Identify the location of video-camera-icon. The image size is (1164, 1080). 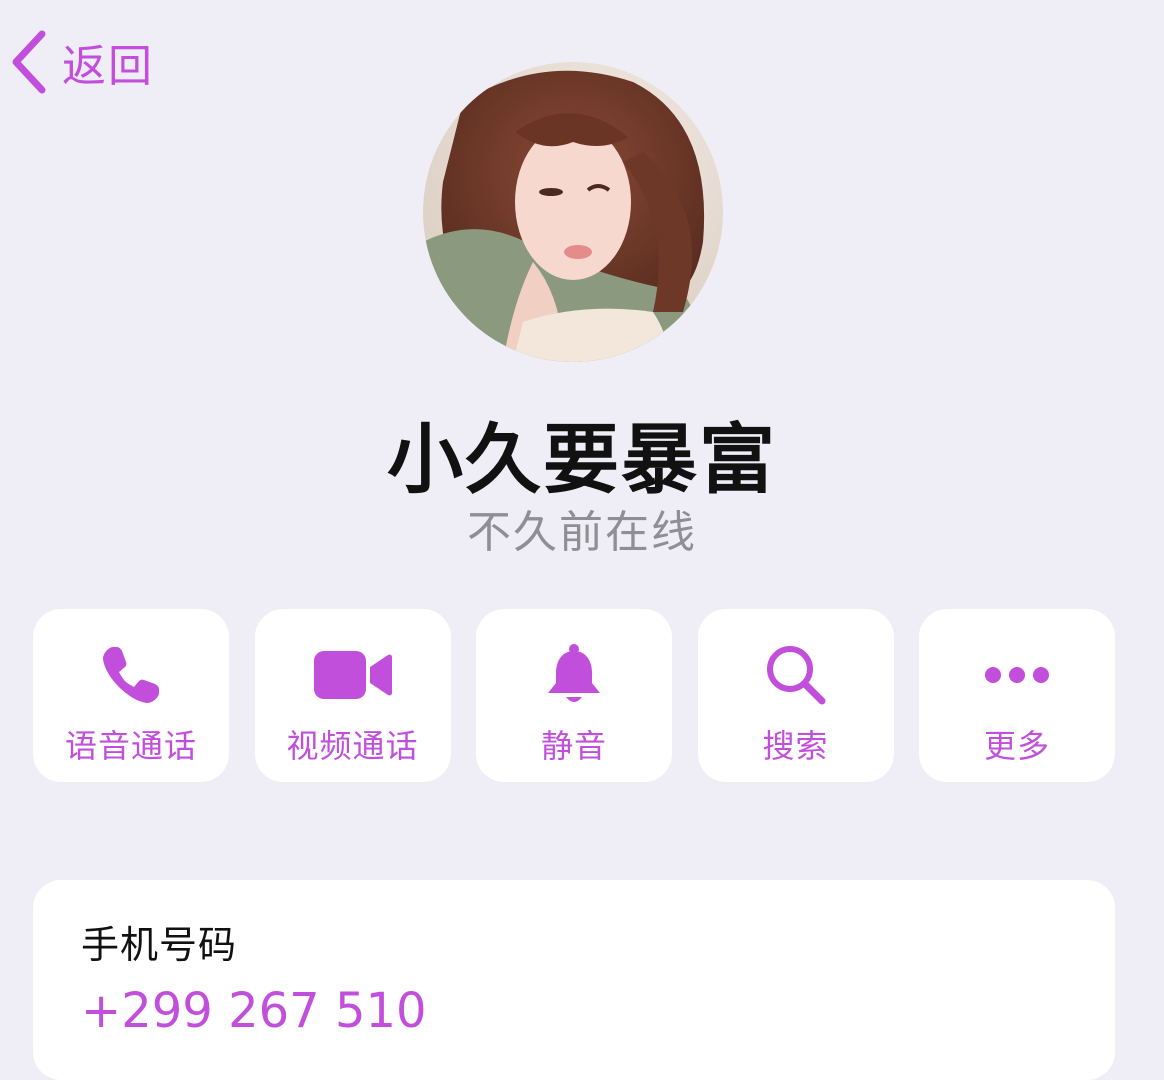
(353, 675).